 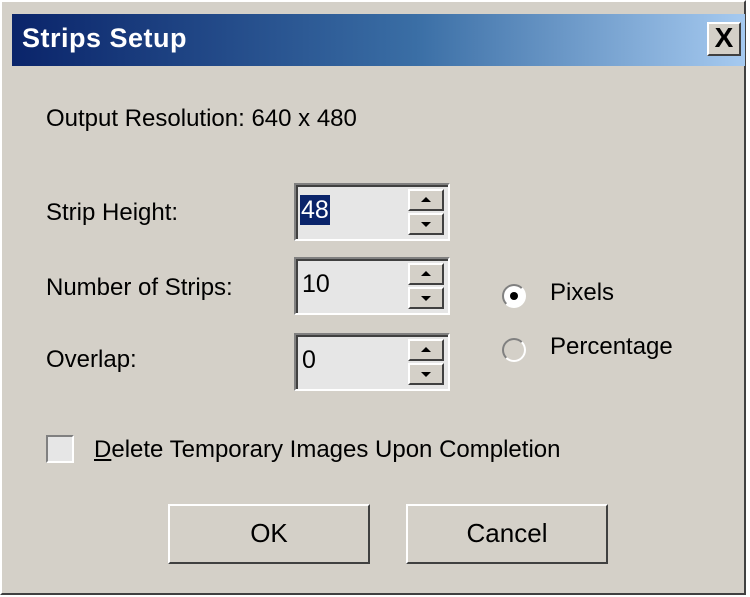 I want to click on overlap-decrement-button, so click(x=426, y=374).